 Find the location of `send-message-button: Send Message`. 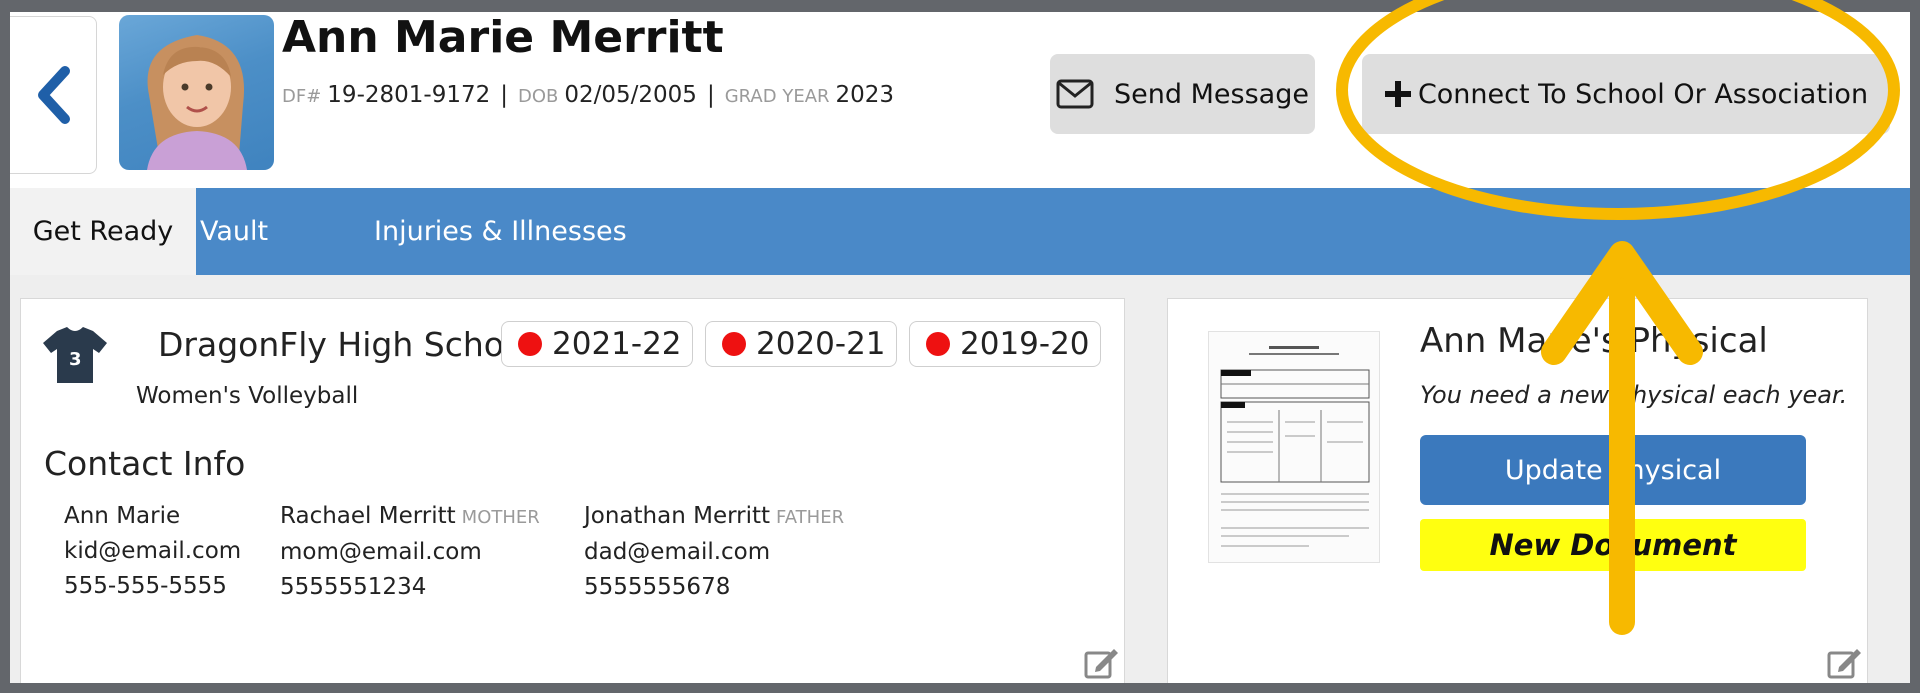

send-message-button: Send Message is located at coordinates (1182, 94).